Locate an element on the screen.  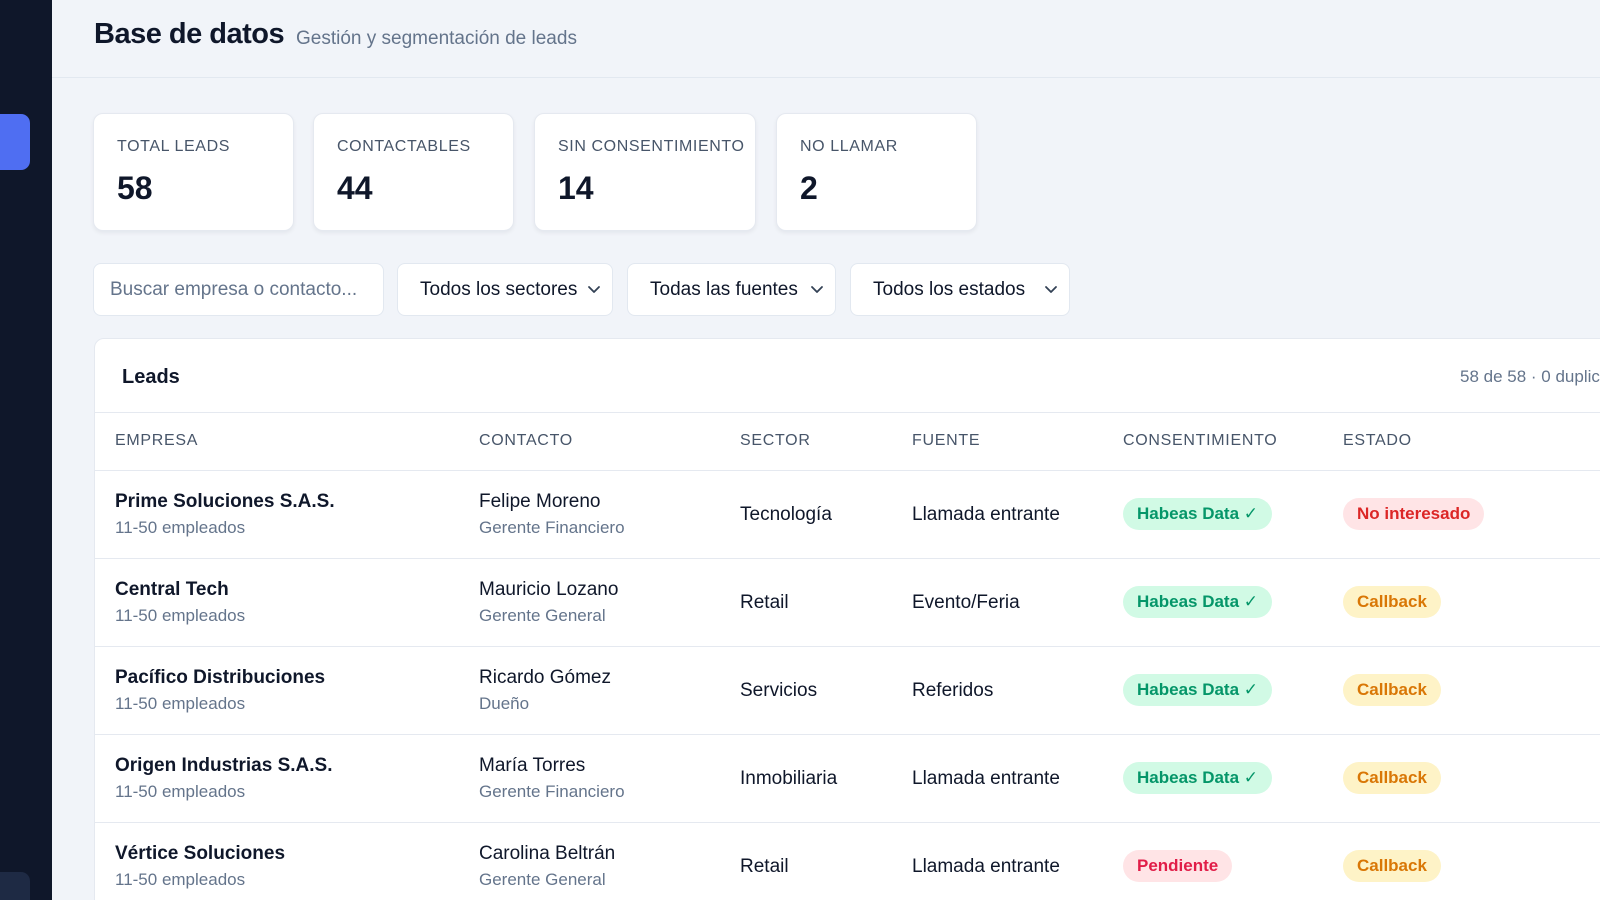
column-header-fuente: FUENTE is located at coordinates (946, 441).